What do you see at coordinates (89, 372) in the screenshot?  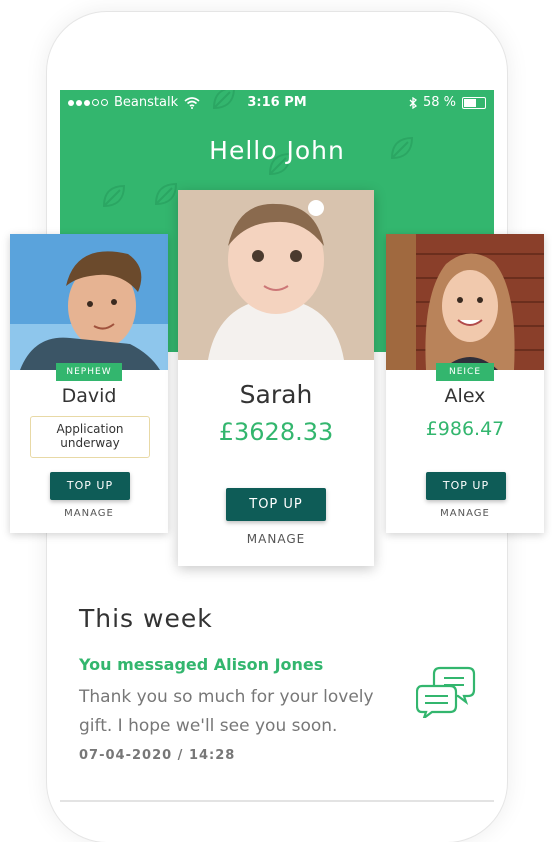 I see `relation-badge-david: NEPHEW` at bounding box center [89, 372].